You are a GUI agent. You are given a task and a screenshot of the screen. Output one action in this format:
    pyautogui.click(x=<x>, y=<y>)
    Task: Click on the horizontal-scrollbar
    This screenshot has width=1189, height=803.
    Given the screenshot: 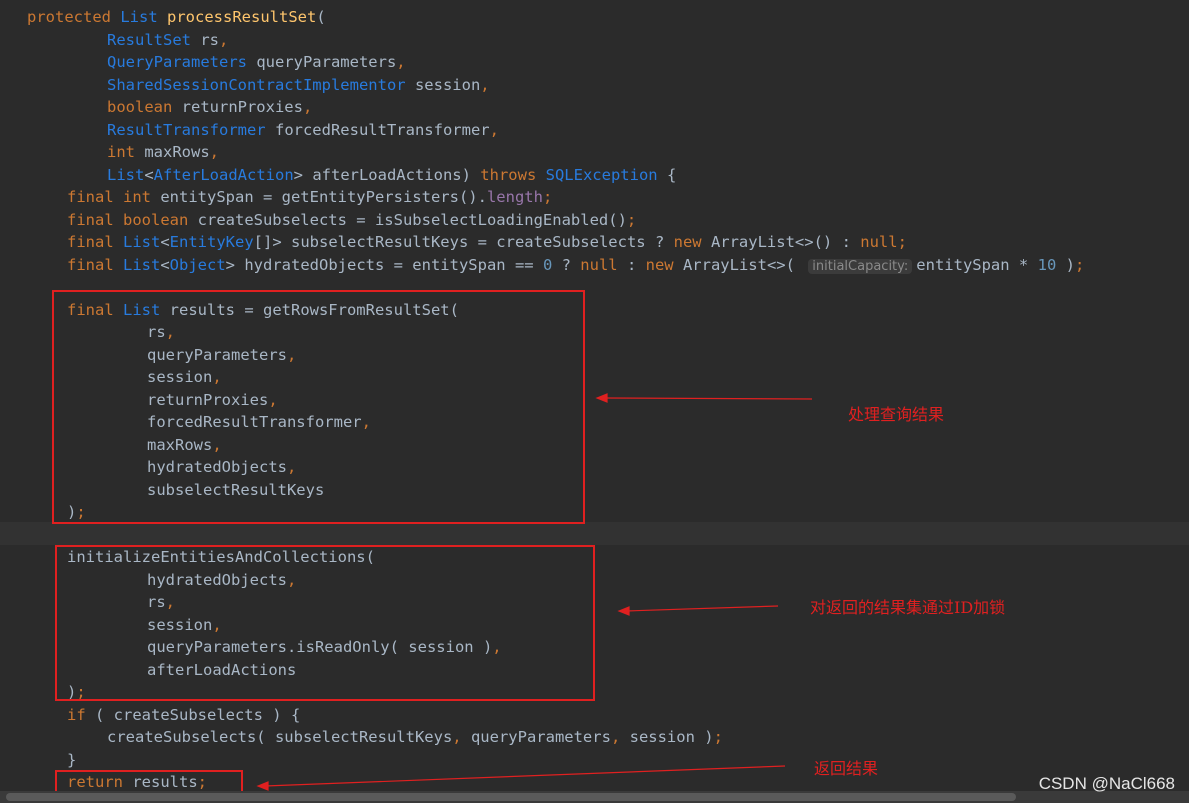 What is the action you would take?
    pyautogui.click(x=594, y=797)
    